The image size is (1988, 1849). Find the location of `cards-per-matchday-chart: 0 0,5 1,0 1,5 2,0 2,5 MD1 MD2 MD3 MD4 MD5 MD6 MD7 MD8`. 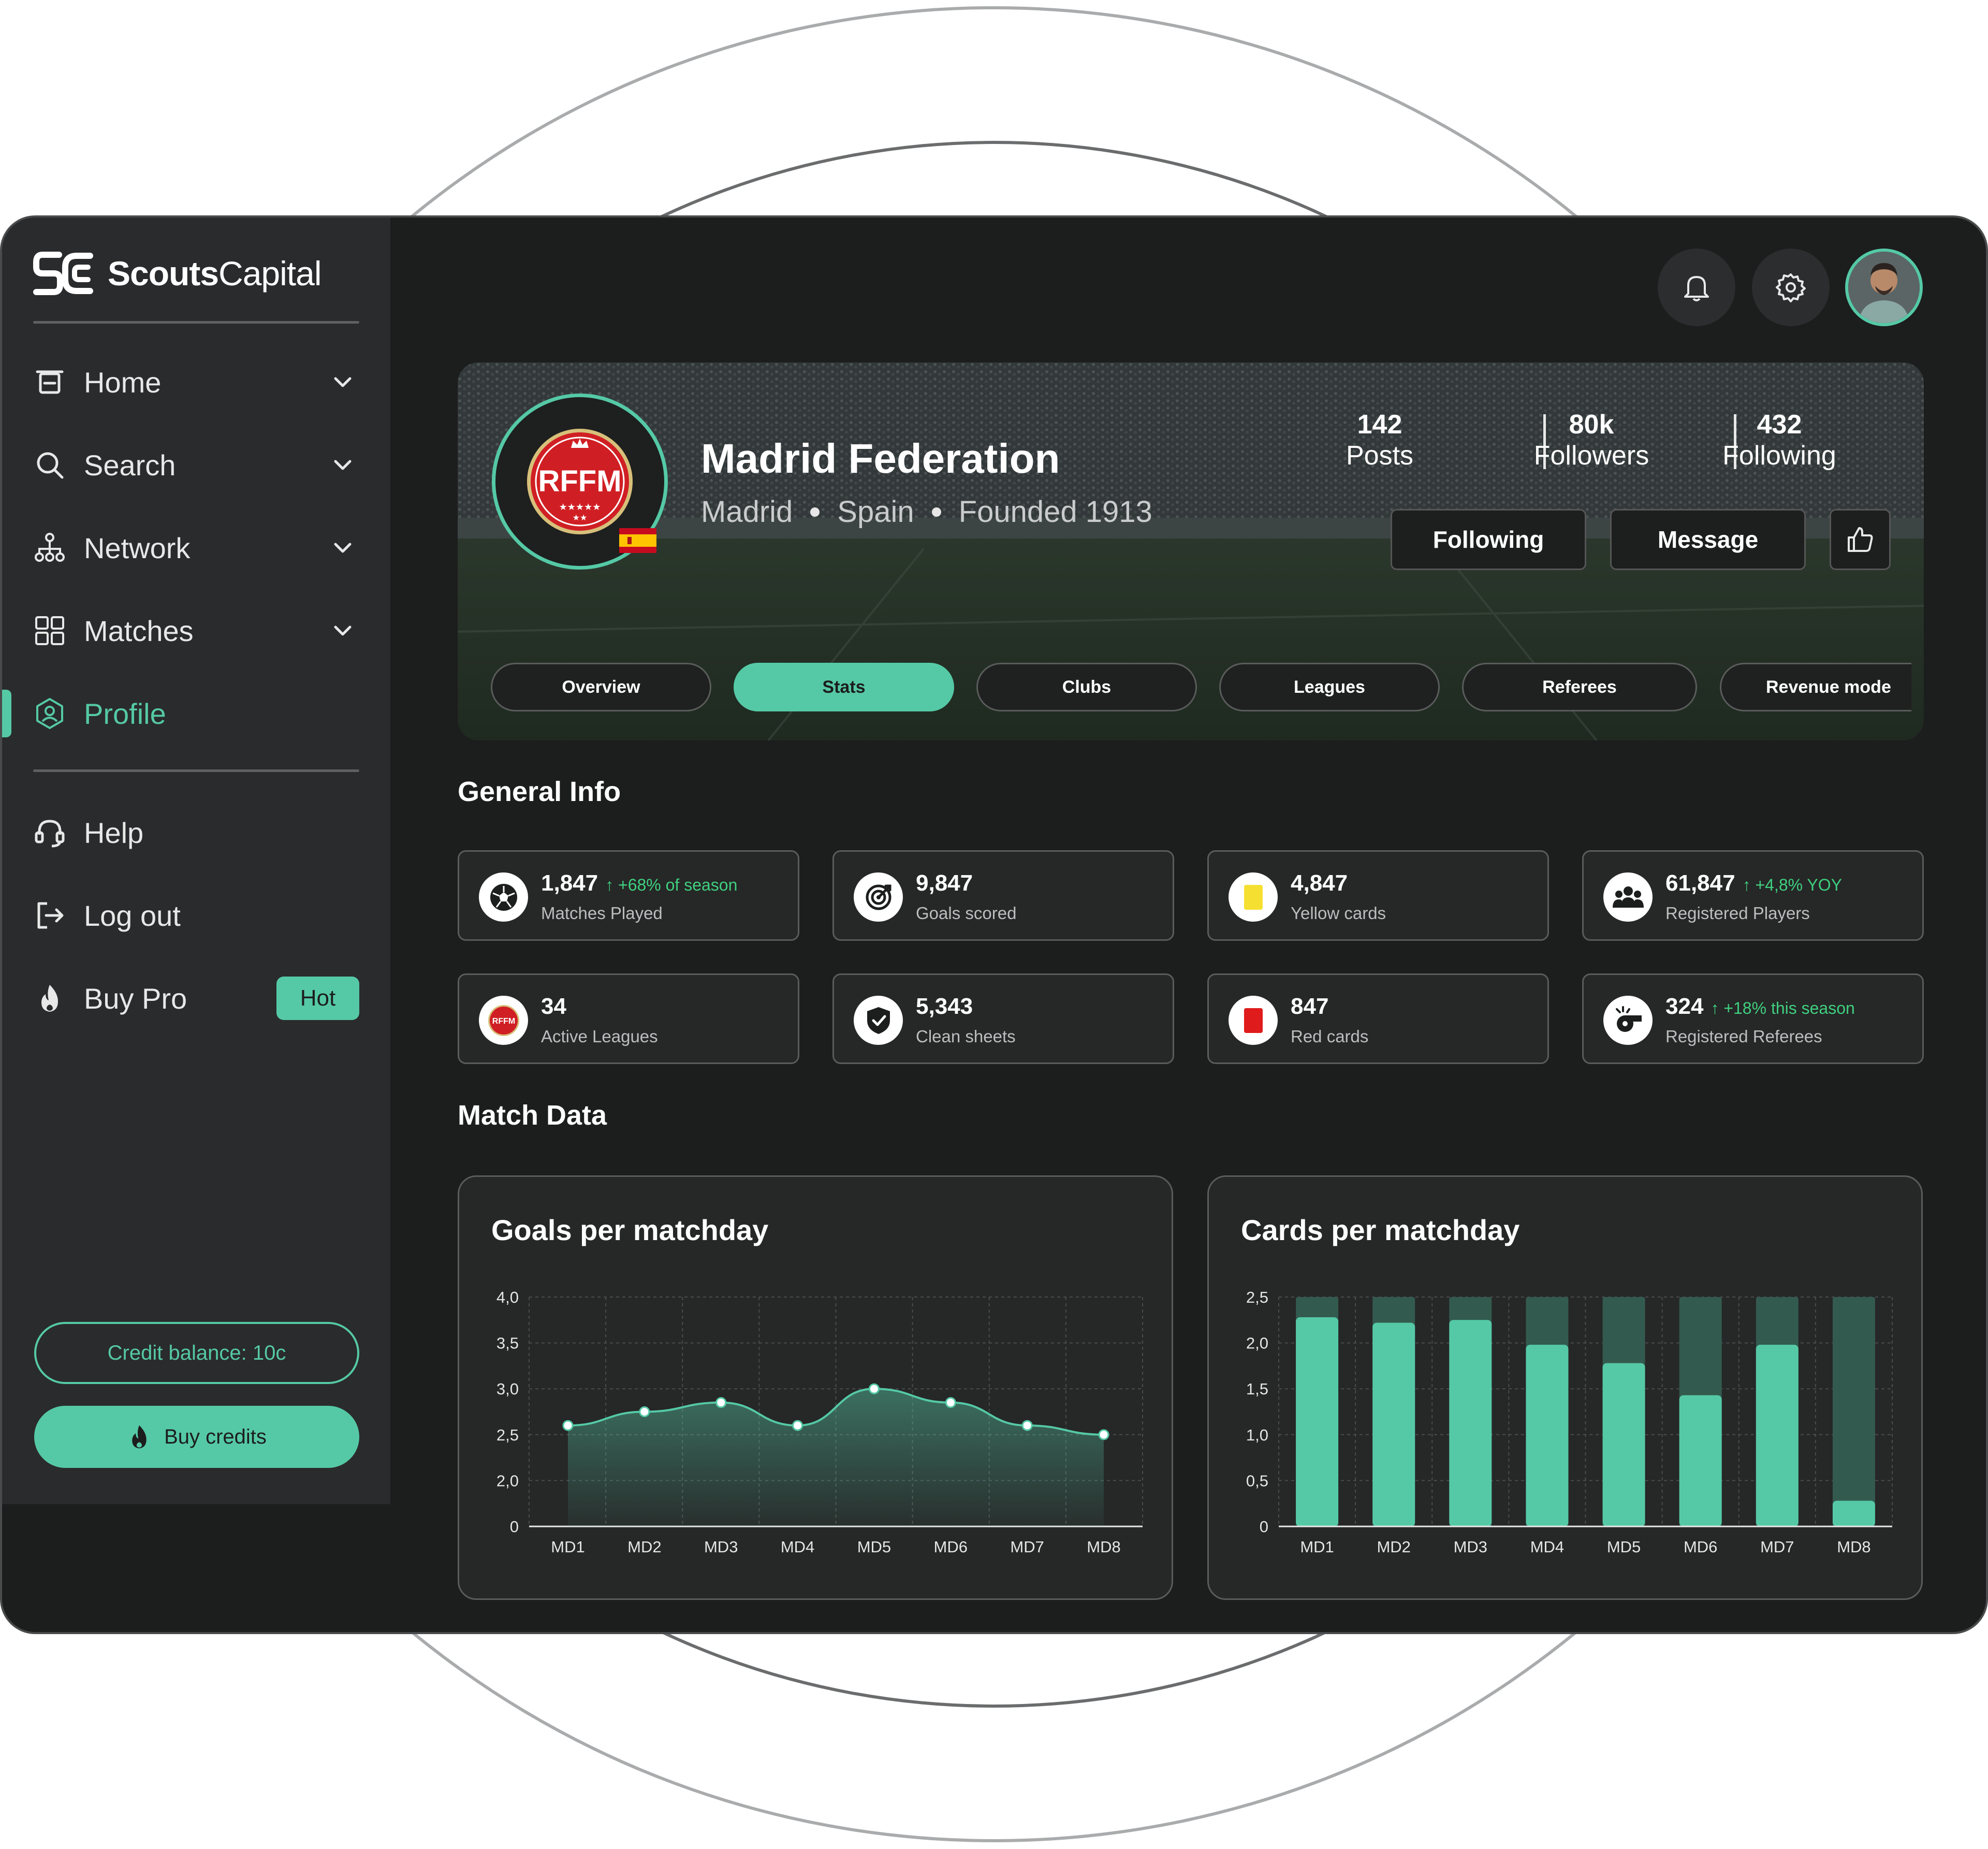

cards-per-matchday-chart: 0 0,5 1,0 1,5 2,0 2,5 MD1 MD2 MD3 MD4 MD5 MD6 MD7 MD8 is located at coordinates (1566, 1389).